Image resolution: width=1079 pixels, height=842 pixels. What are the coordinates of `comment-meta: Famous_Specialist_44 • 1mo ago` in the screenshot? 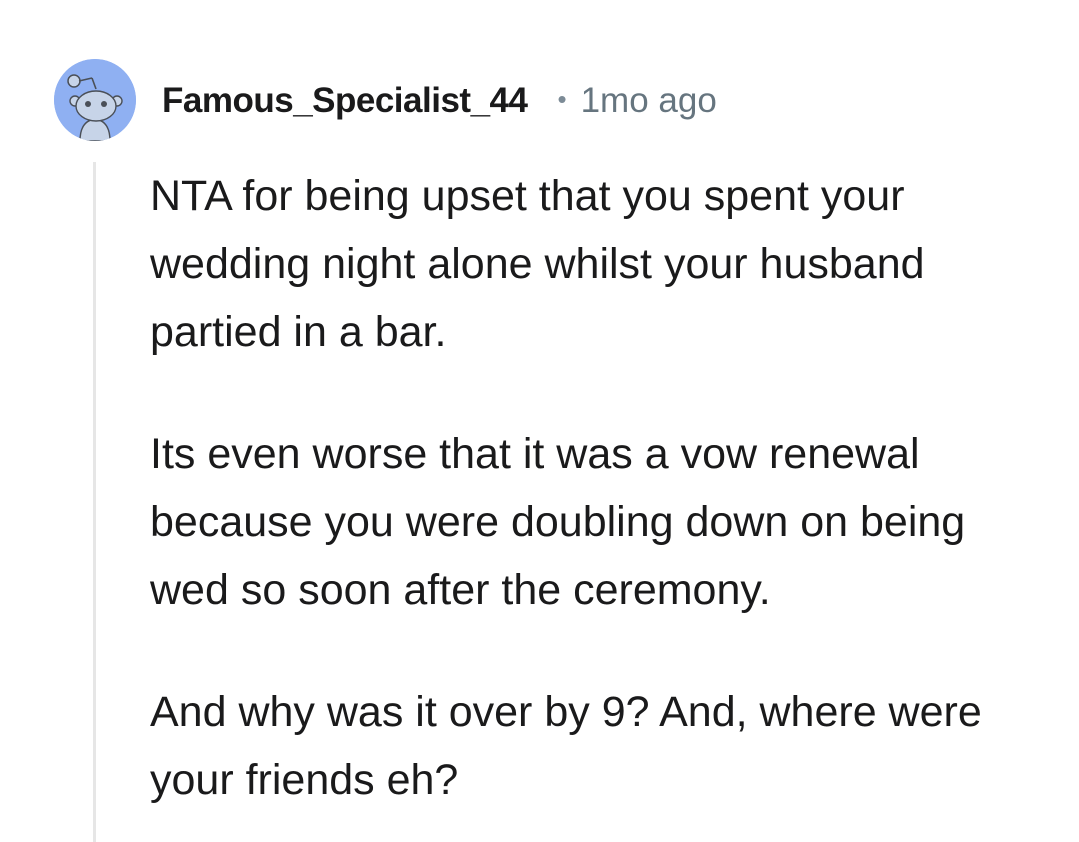 It's located at (439, 101).